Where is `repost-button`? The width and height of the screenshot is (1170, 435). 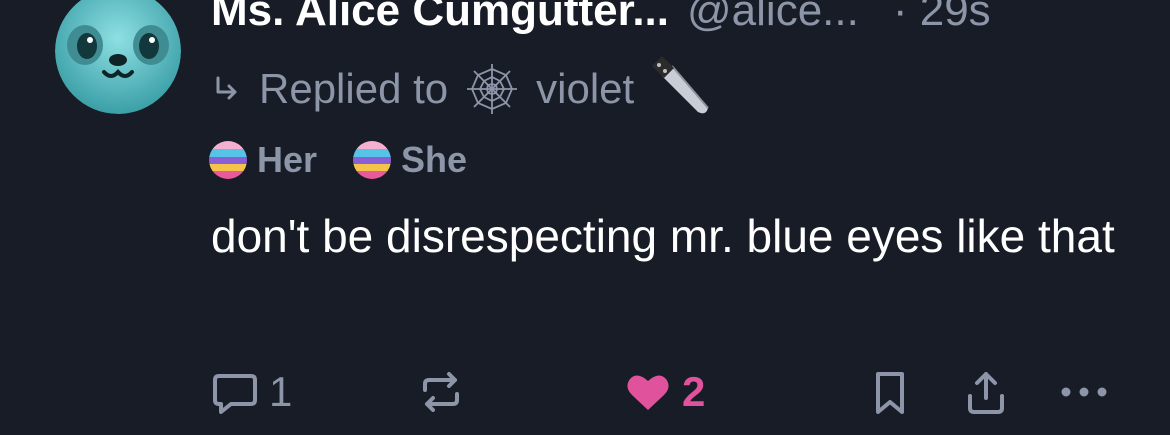 repost-button is located at coordinates (441, 392).